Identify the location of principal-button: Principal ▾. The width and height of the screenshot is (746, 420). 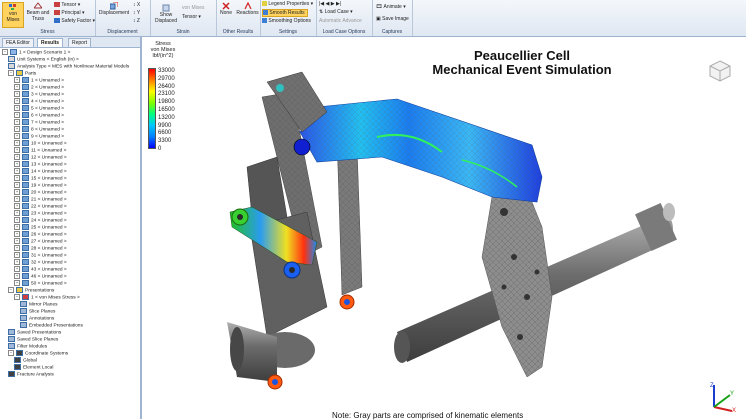
(69, 13).